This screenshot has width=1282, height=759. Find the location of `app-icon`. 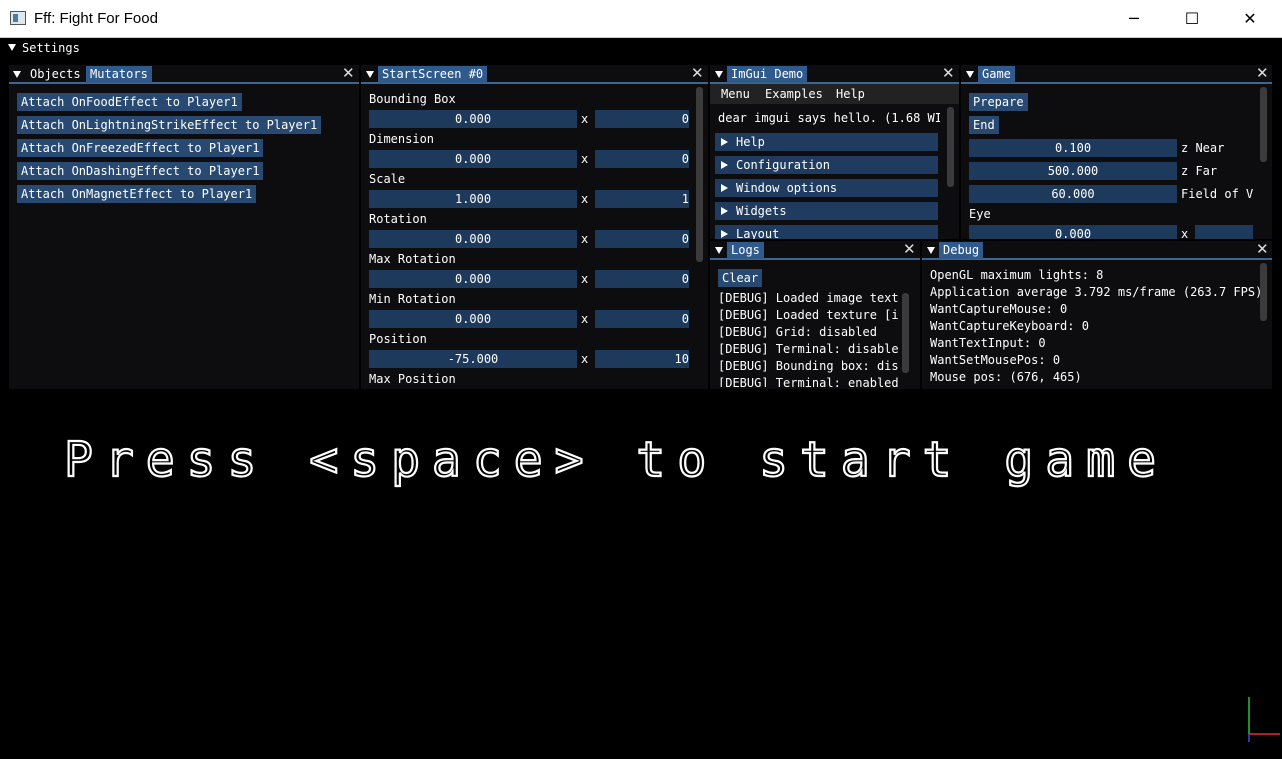

app-icon is located at coordinates (18, 18).